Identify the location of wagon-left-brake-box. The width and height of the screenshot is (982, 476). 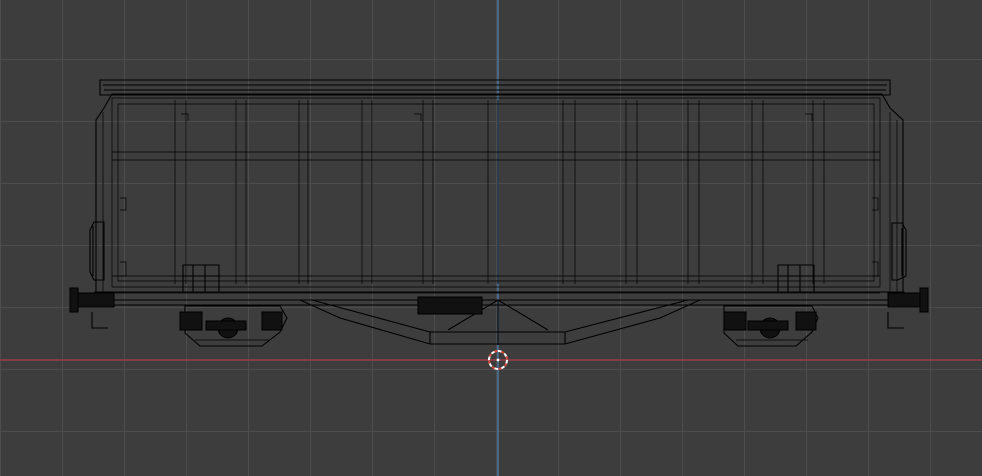
(201, 278).